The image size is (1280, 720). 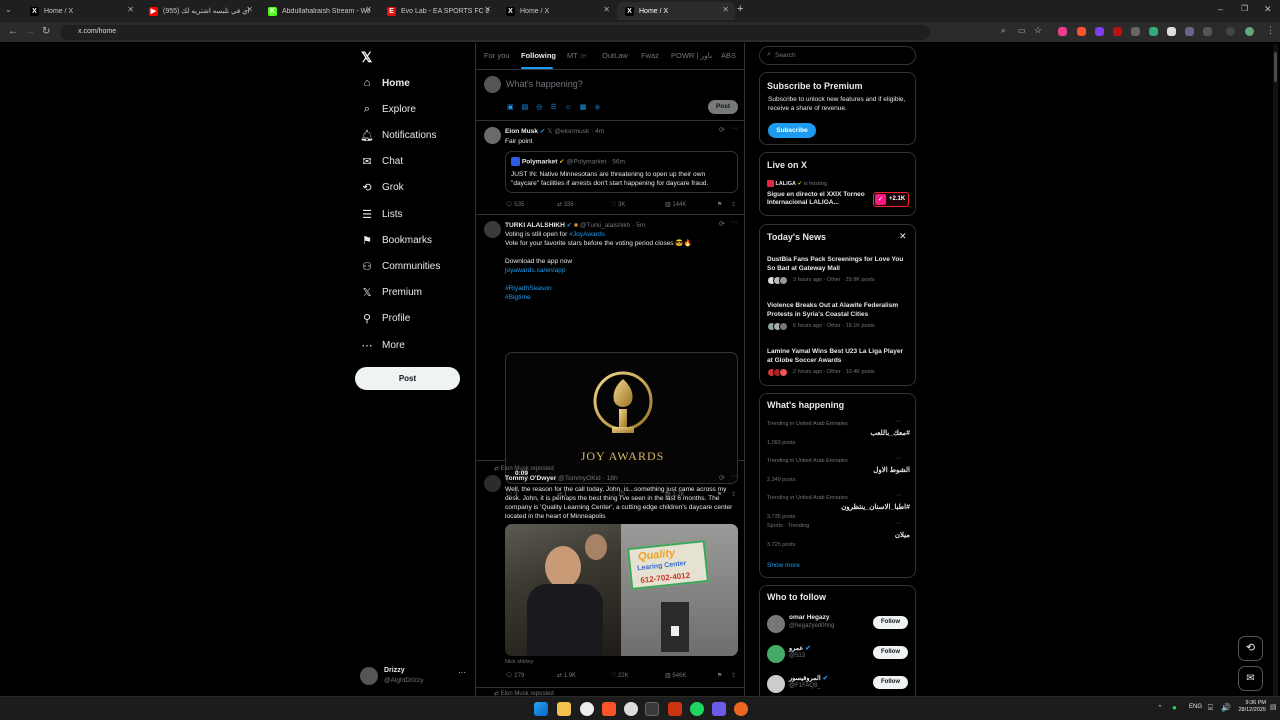 I want to click on composer-post-button: Post, so click(x=723, y=107).